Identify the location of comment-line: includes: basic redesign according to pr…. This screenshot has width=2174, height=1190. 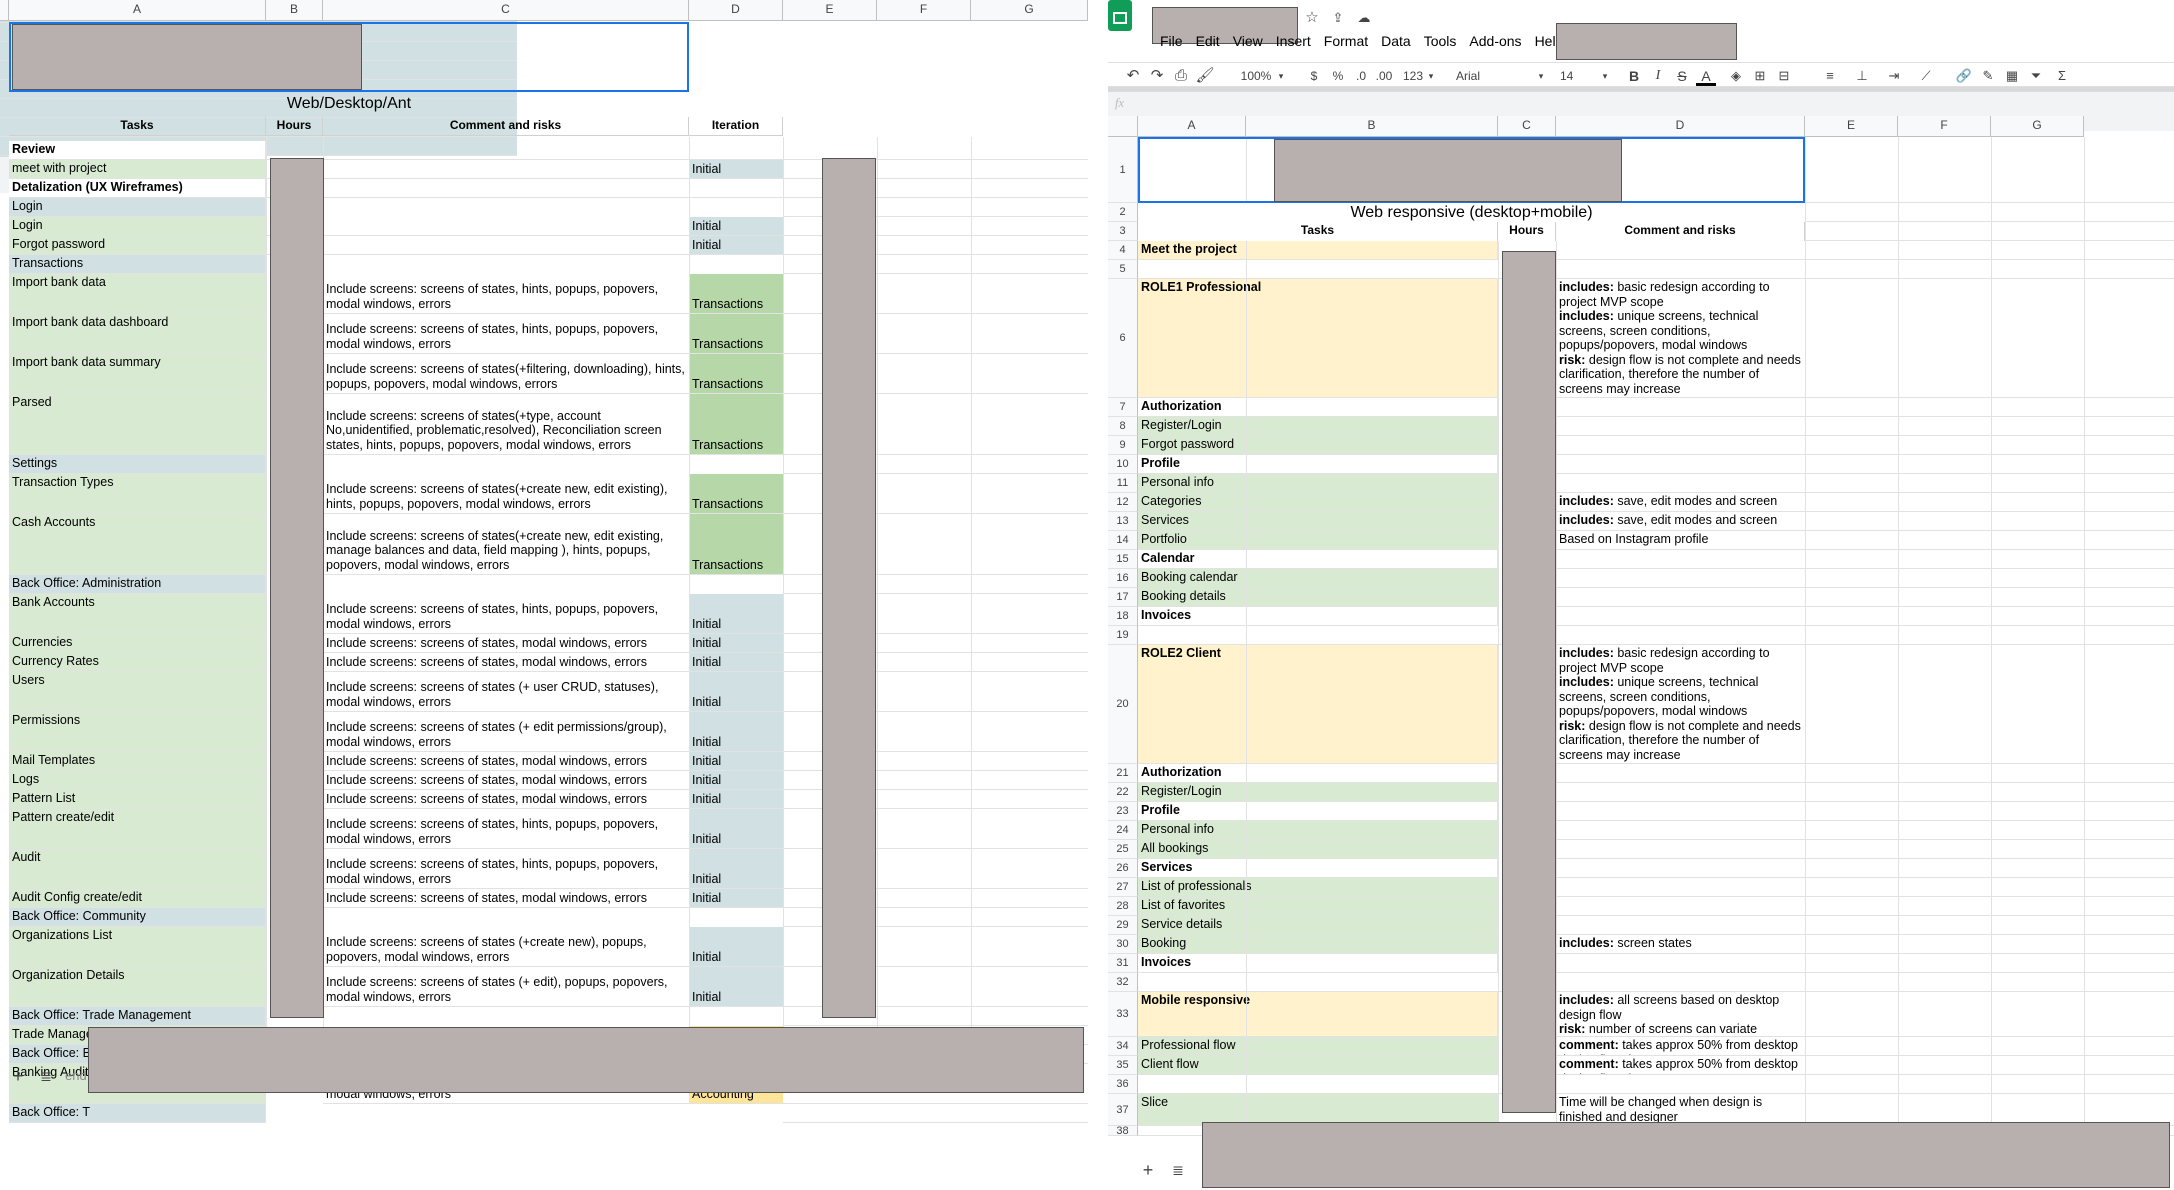
(1680, 294).